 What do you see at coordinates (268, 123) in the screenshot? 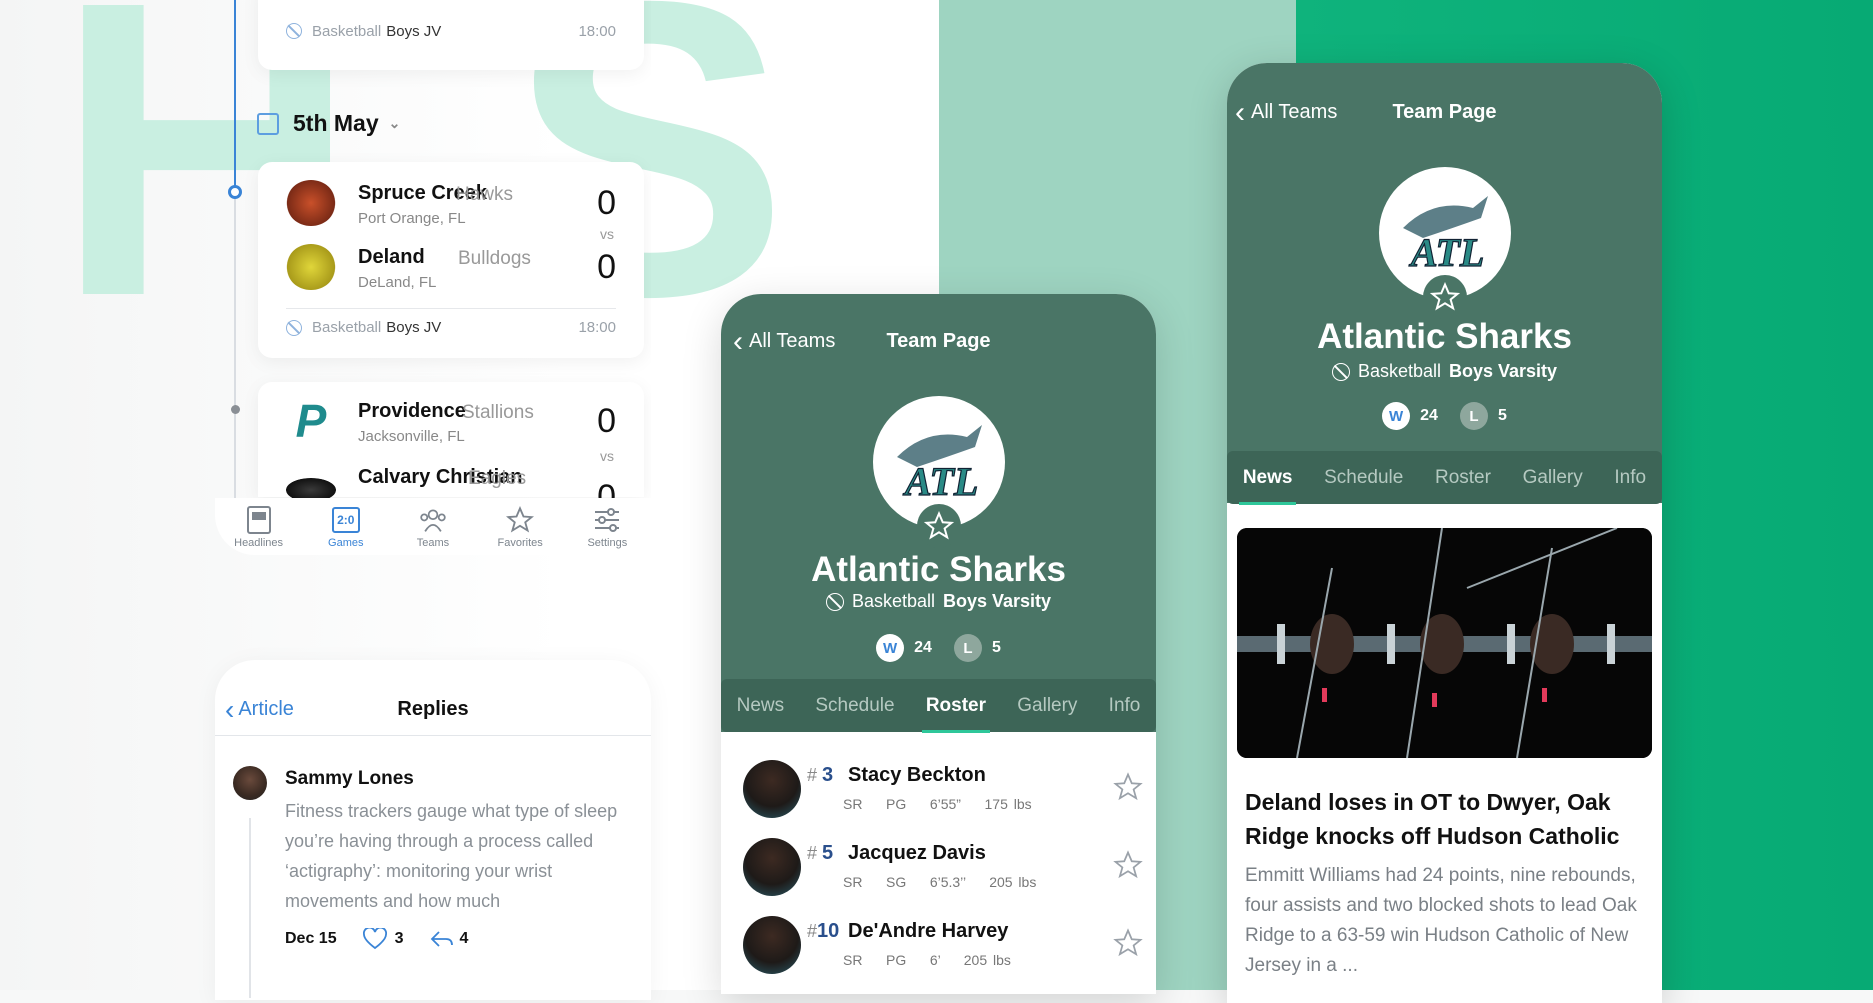
I see `calendar-icon` at bounding box center [268, 123].